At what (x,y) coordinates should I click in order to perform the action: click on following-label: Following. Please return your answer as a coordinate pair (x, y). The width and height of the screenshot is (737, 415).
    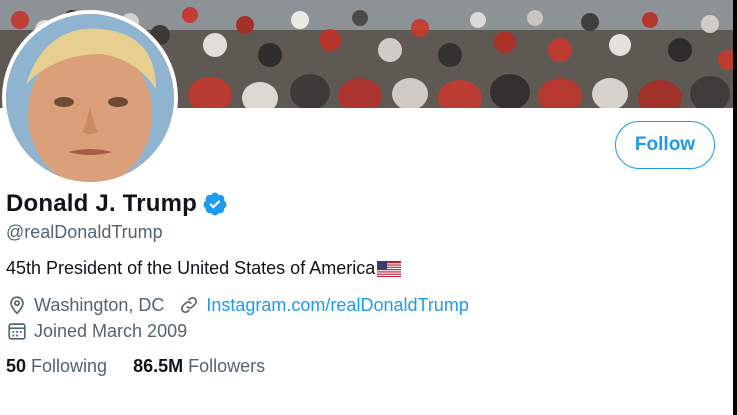
    Looking at the image, I should click on (69, 366).